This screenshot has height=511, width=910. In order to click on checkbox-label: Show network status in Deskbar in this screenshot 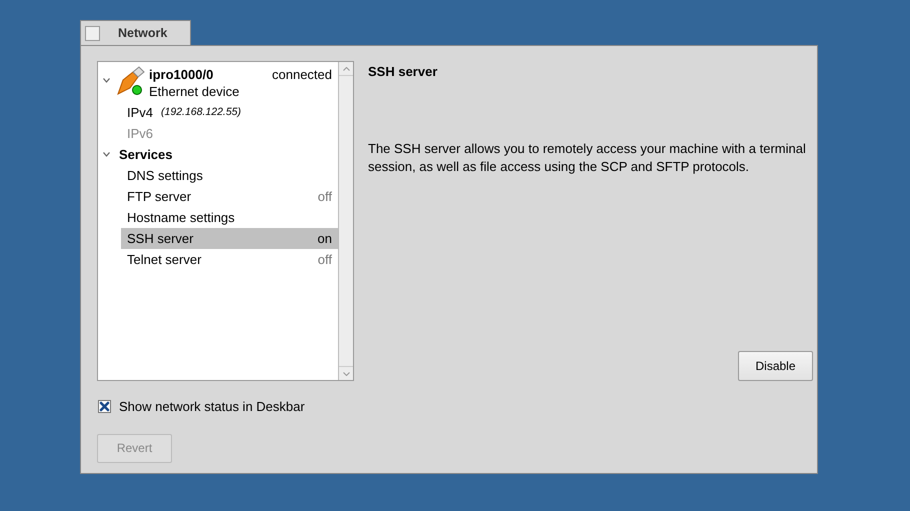, I will do `click(212, 407)`.